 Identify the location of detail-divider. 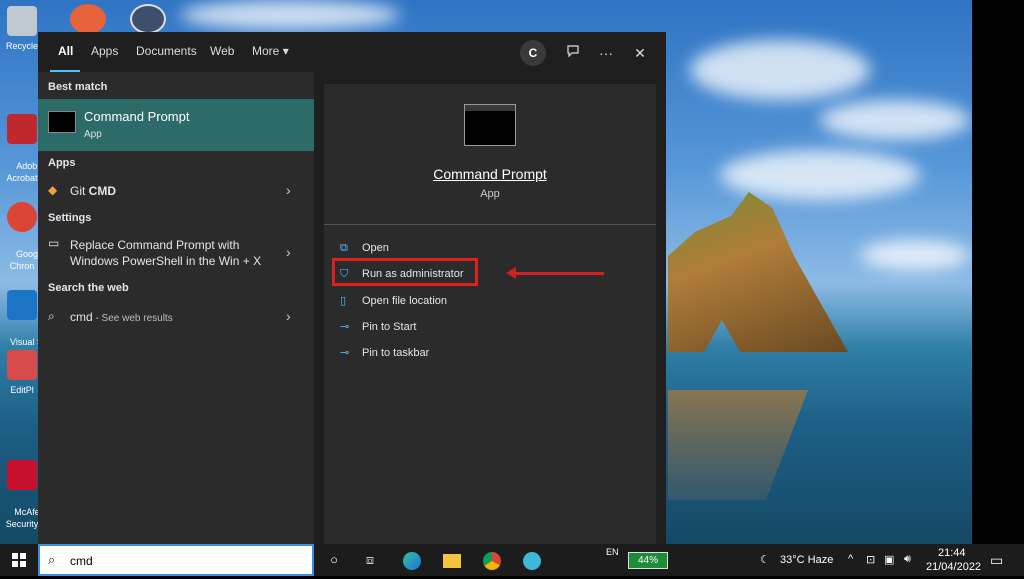
(490, 224).